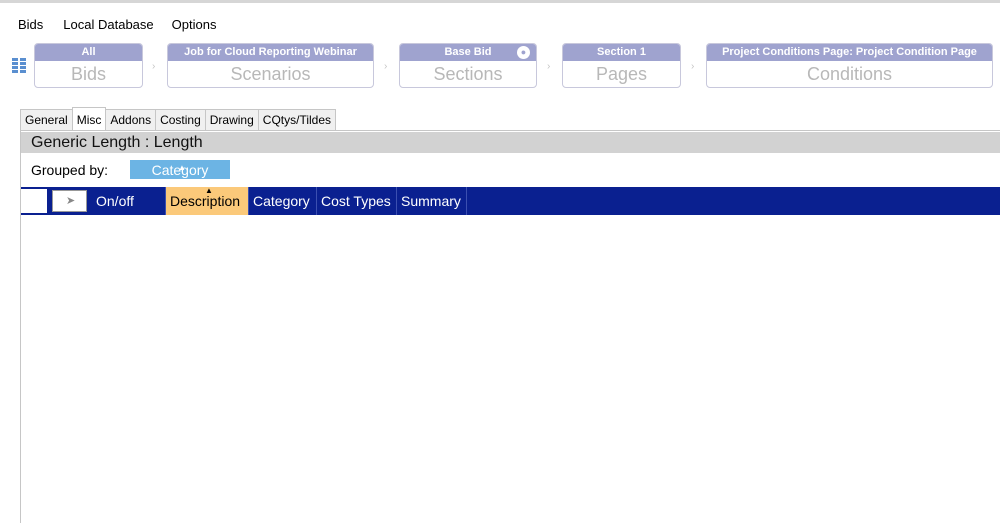  I want to click on grid-view-icon, so click(19, 66).